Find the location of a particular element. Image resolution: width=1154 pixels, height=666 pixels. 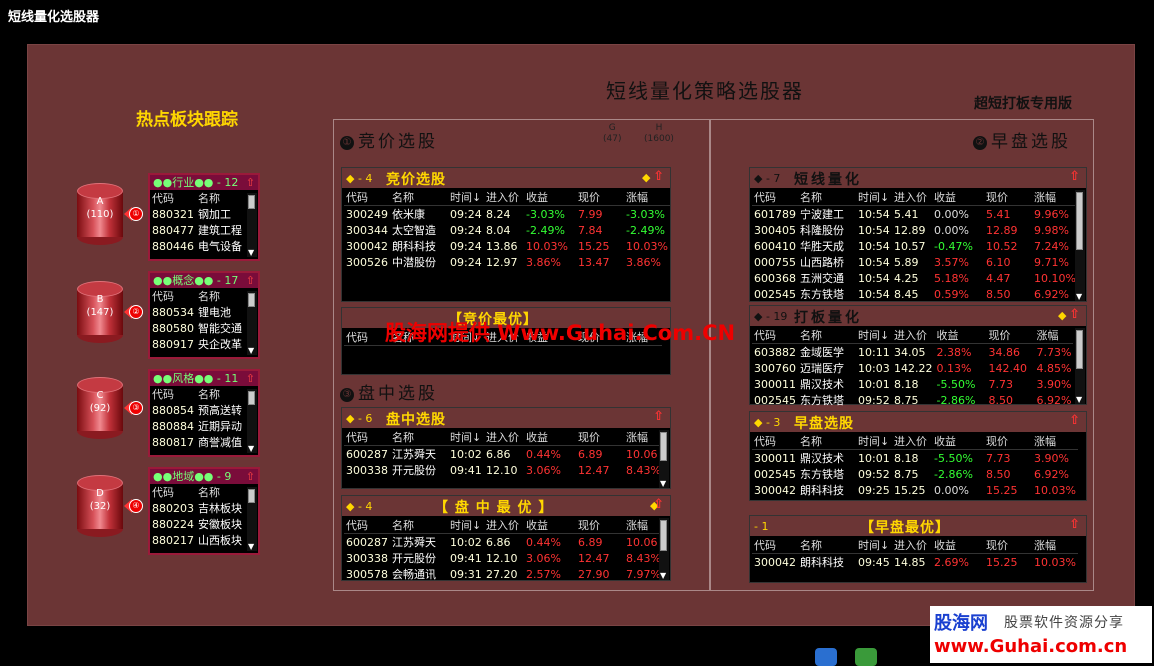

table-row: 600410 华胜天成 10:54 10.57 -0.47% 10.52 7.24% is located at coordinates (915, 246).